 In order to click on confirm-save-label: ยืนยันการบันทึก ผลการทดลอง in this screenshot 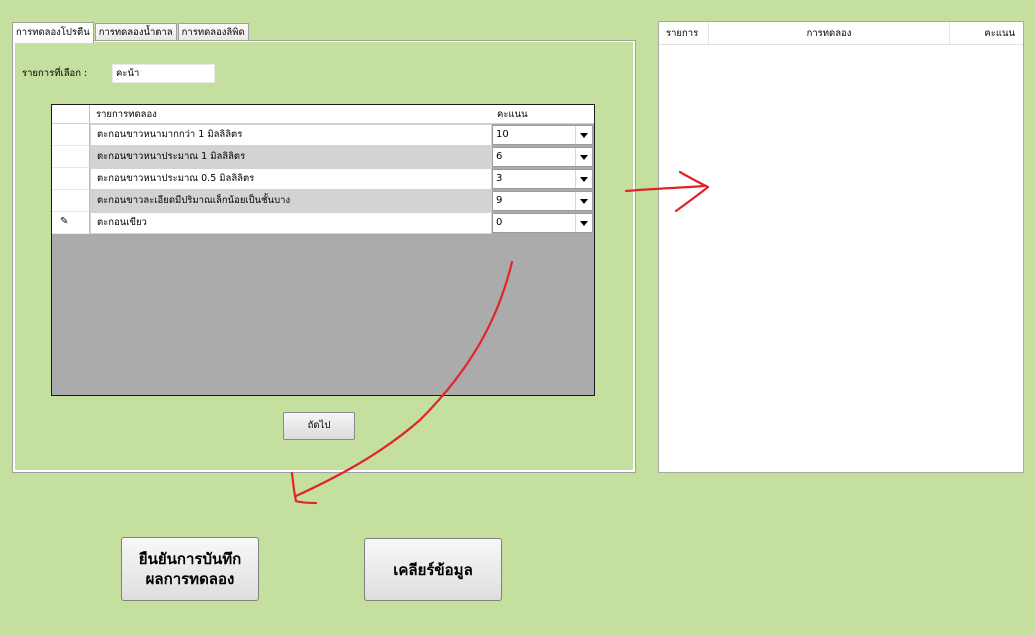, I will do `click(190, 569)`.